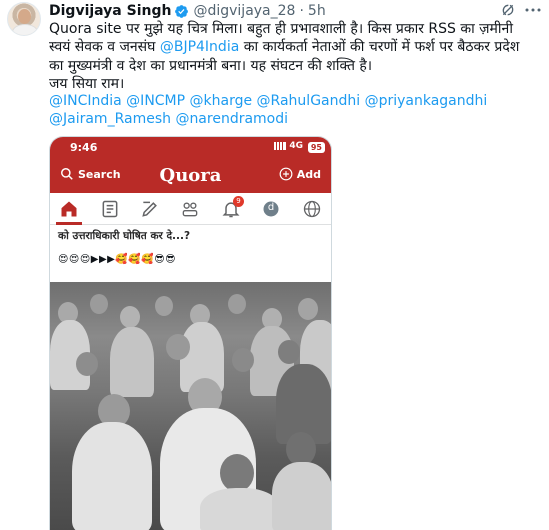  Describe the element at coordinates (150, 209) in the screenshot. I see `write-icon` at that location.